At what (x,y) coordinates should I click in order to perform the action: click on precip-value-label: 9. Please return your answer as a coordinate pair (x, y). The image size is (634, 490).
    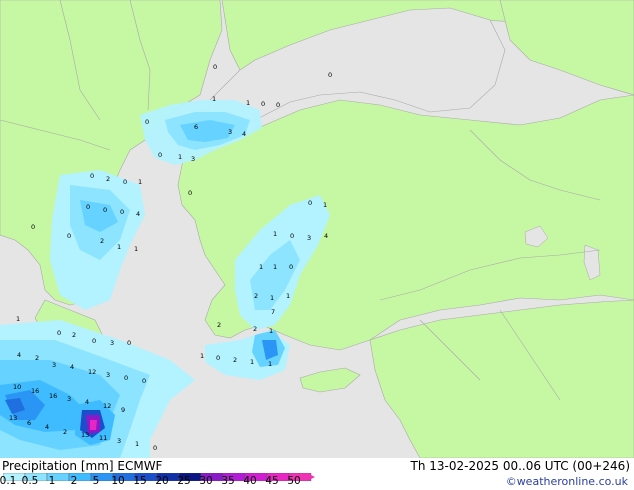
    Looking at the image, I should click on (123, 410).